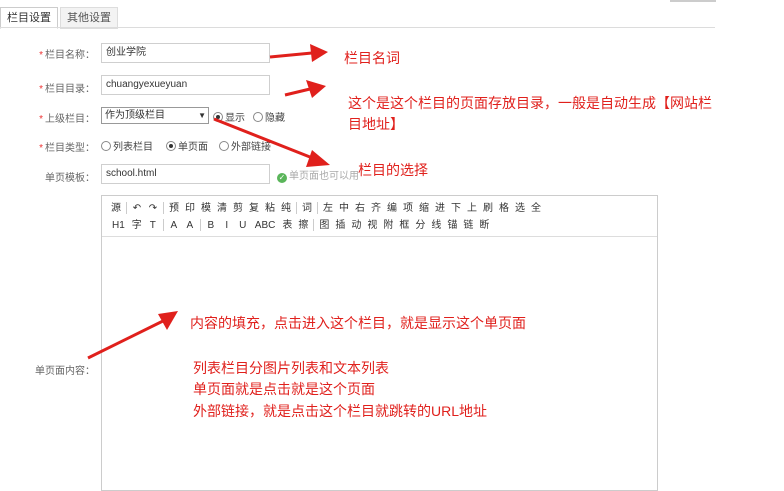 The width and height of the screenshot is (784, 491). Describe the element at coordinates (284, 389) in the screenshot. I see `annotation-type-line2: 单页面就是点击就是这个页面` at that location.